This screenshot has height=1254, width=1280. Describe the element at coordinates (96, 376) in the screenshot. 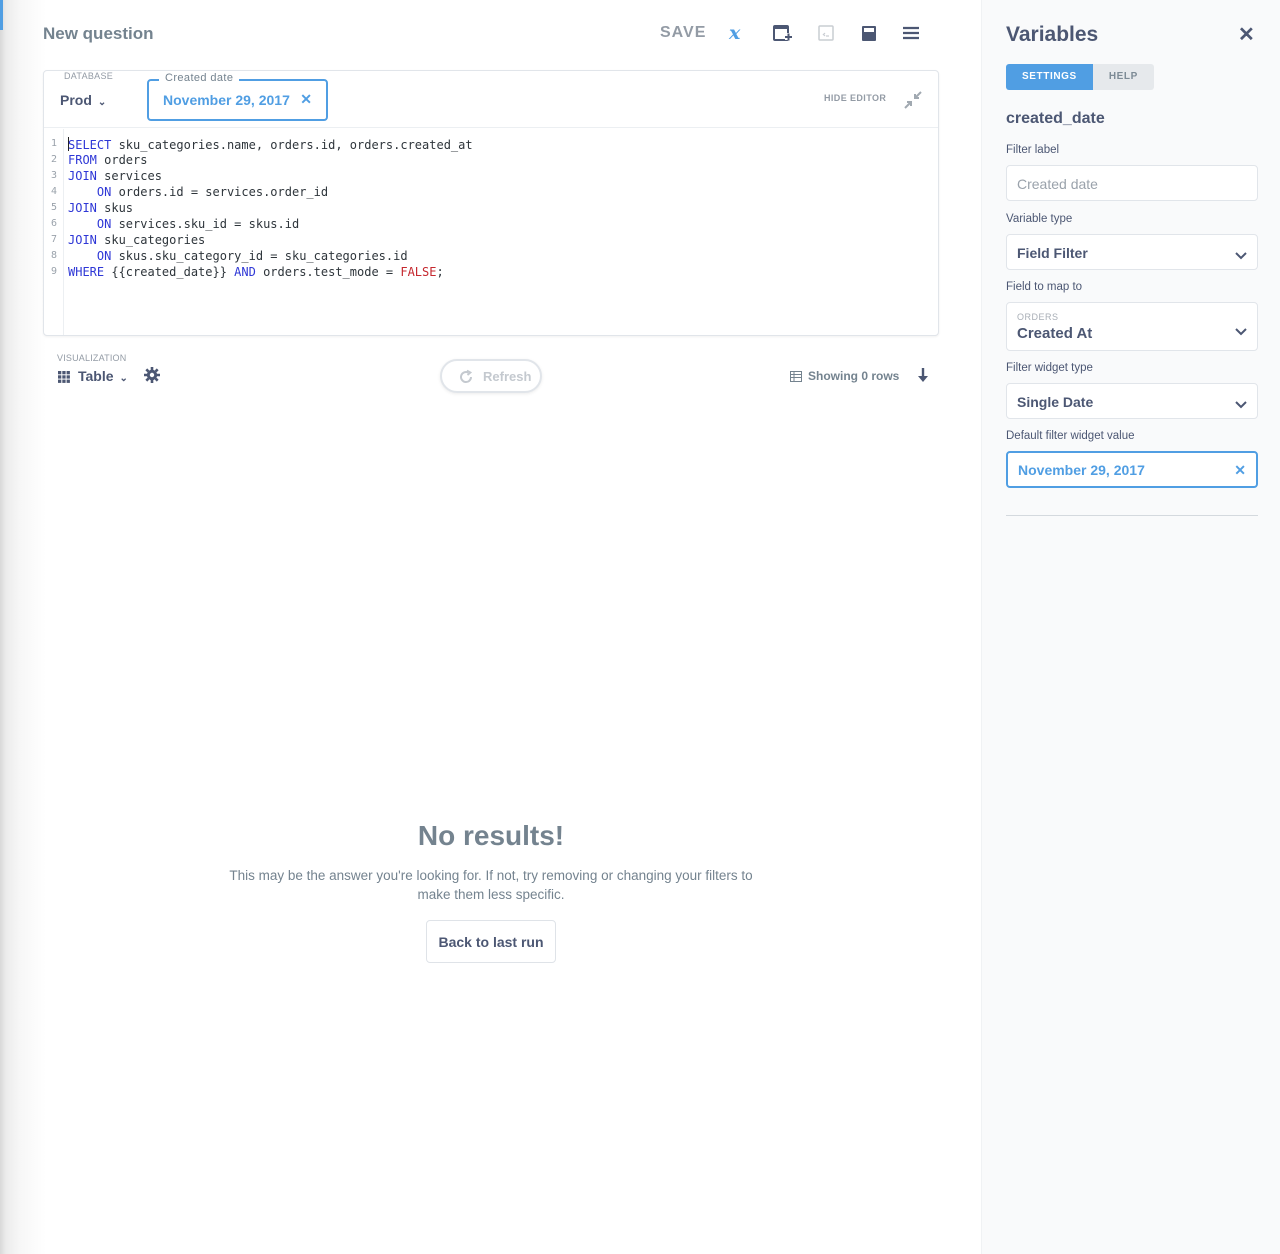

I see `visualization-type-value: Table` at that location.